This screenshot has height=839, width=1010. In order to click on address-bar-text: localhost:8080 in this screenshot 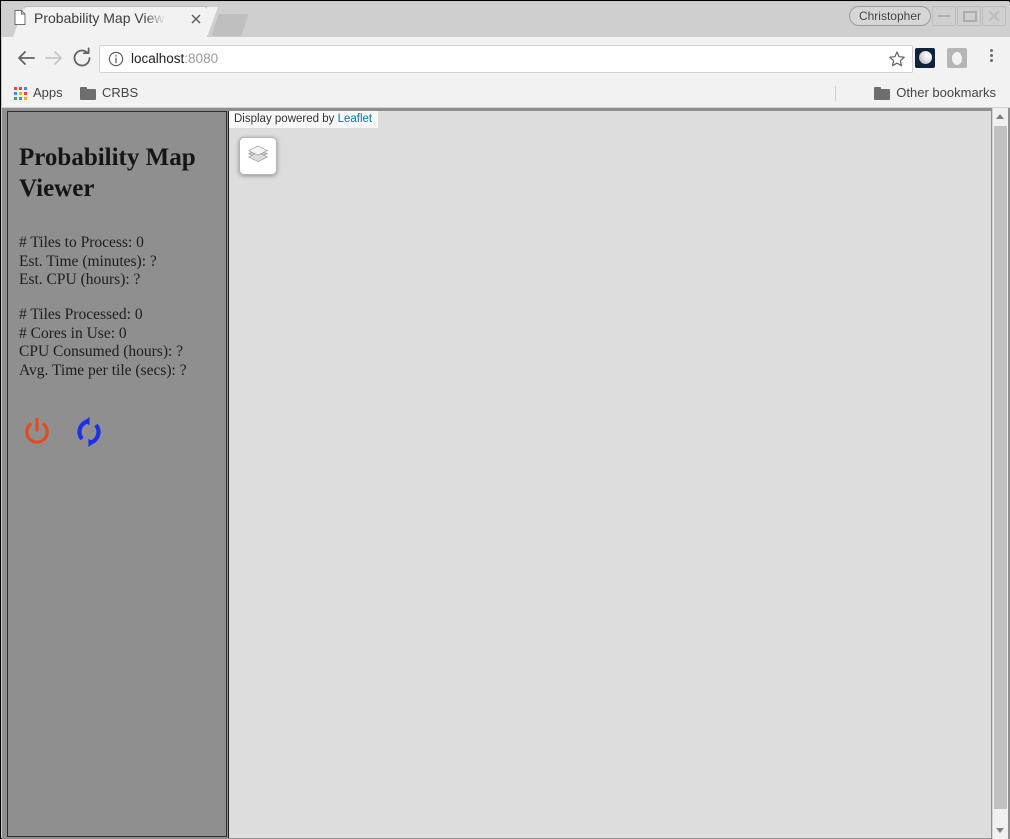, I will do `click(174, 59)`.